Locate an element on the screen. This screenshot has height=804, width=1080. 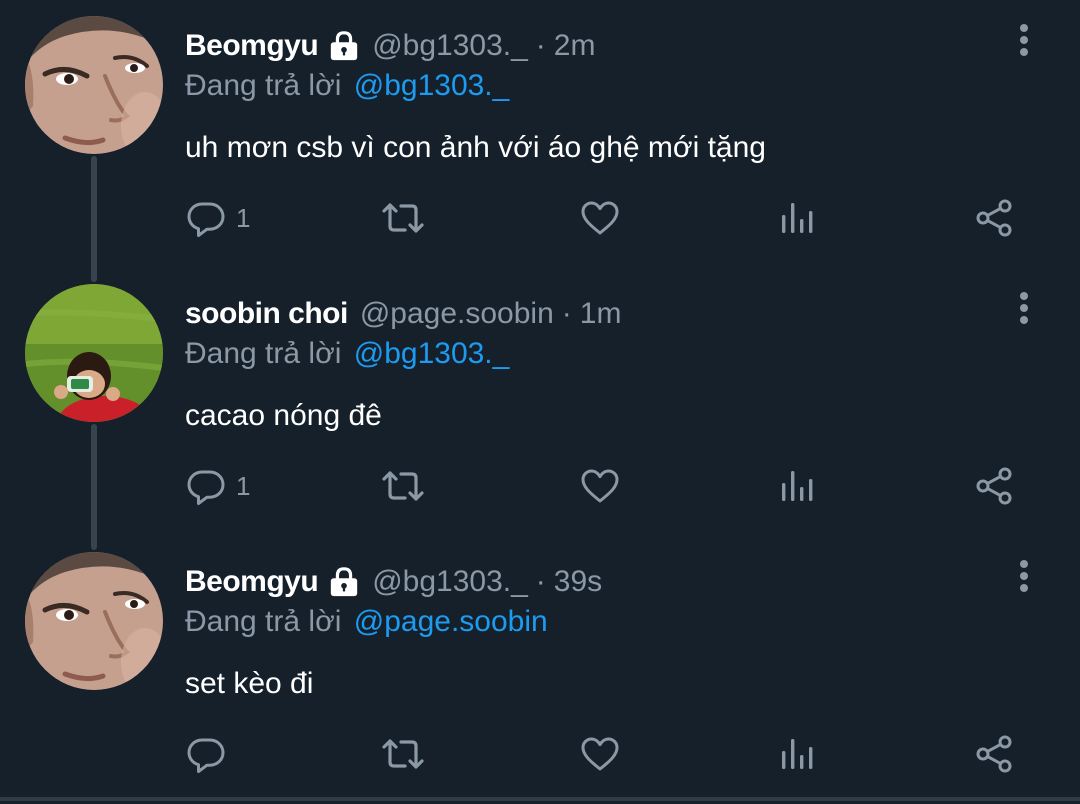
tweet-text: set kèo đi is located at coordinates (249, 683).